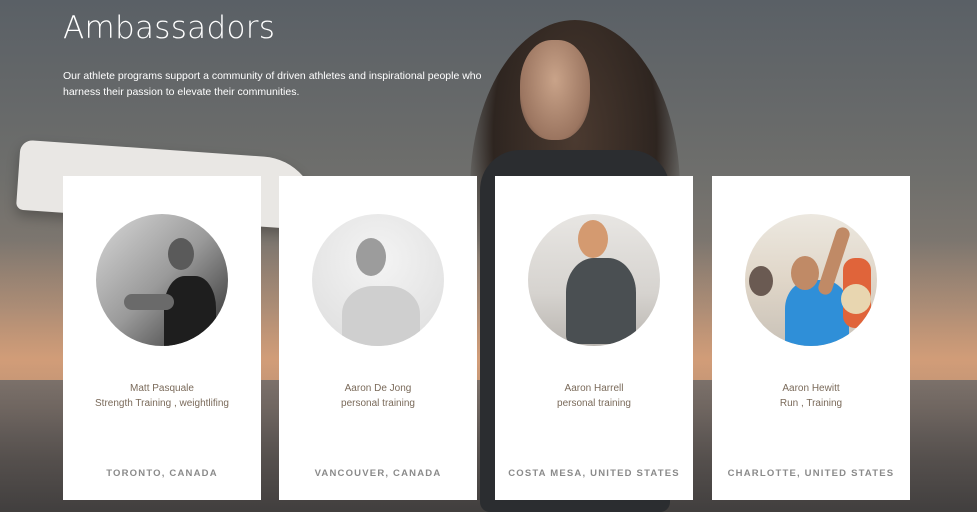 Image resolution: width=977 pixels, height=512 pixels. I want to click on ambassador-location: COSTA MESA, UNITED STATES, so click(594, 473).